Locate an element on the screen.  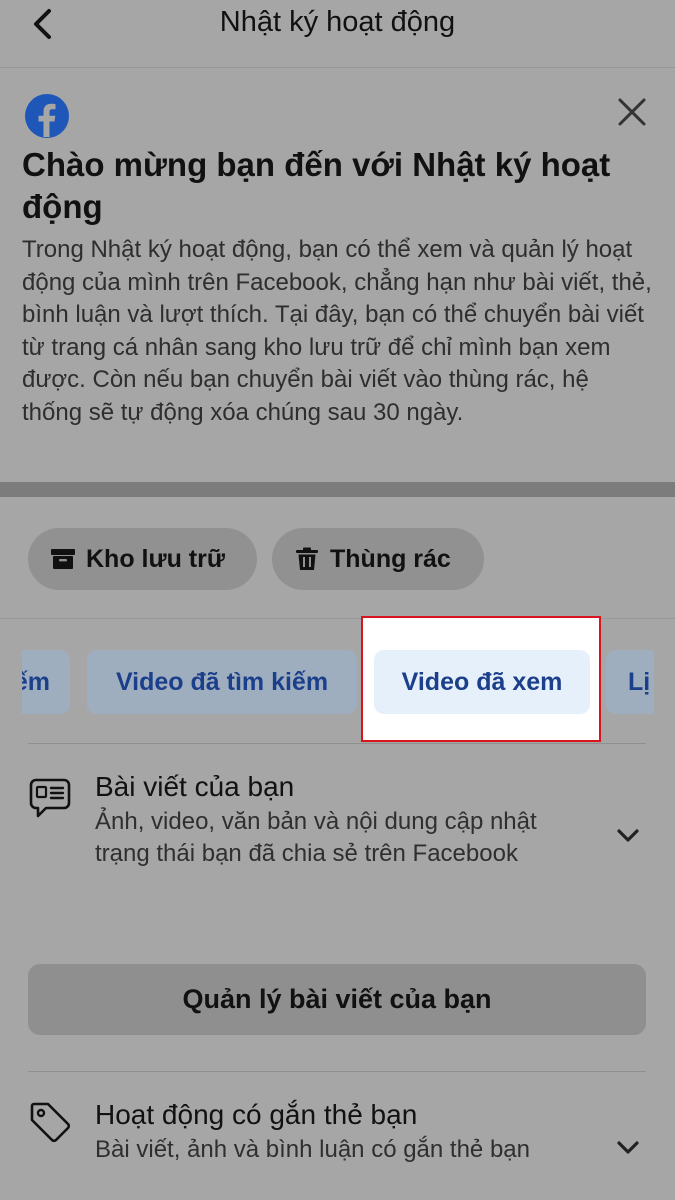
trash-button: Thùng rác is located at coordinates (378, 559).